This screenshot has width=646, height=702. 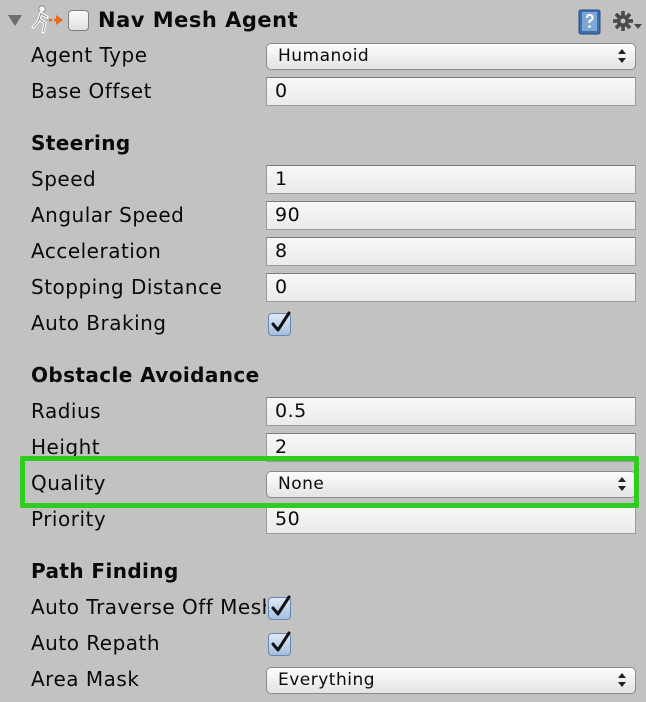 I want to click on agent-type-row: Agent Type Humanoid, so click(x=323, y=56).